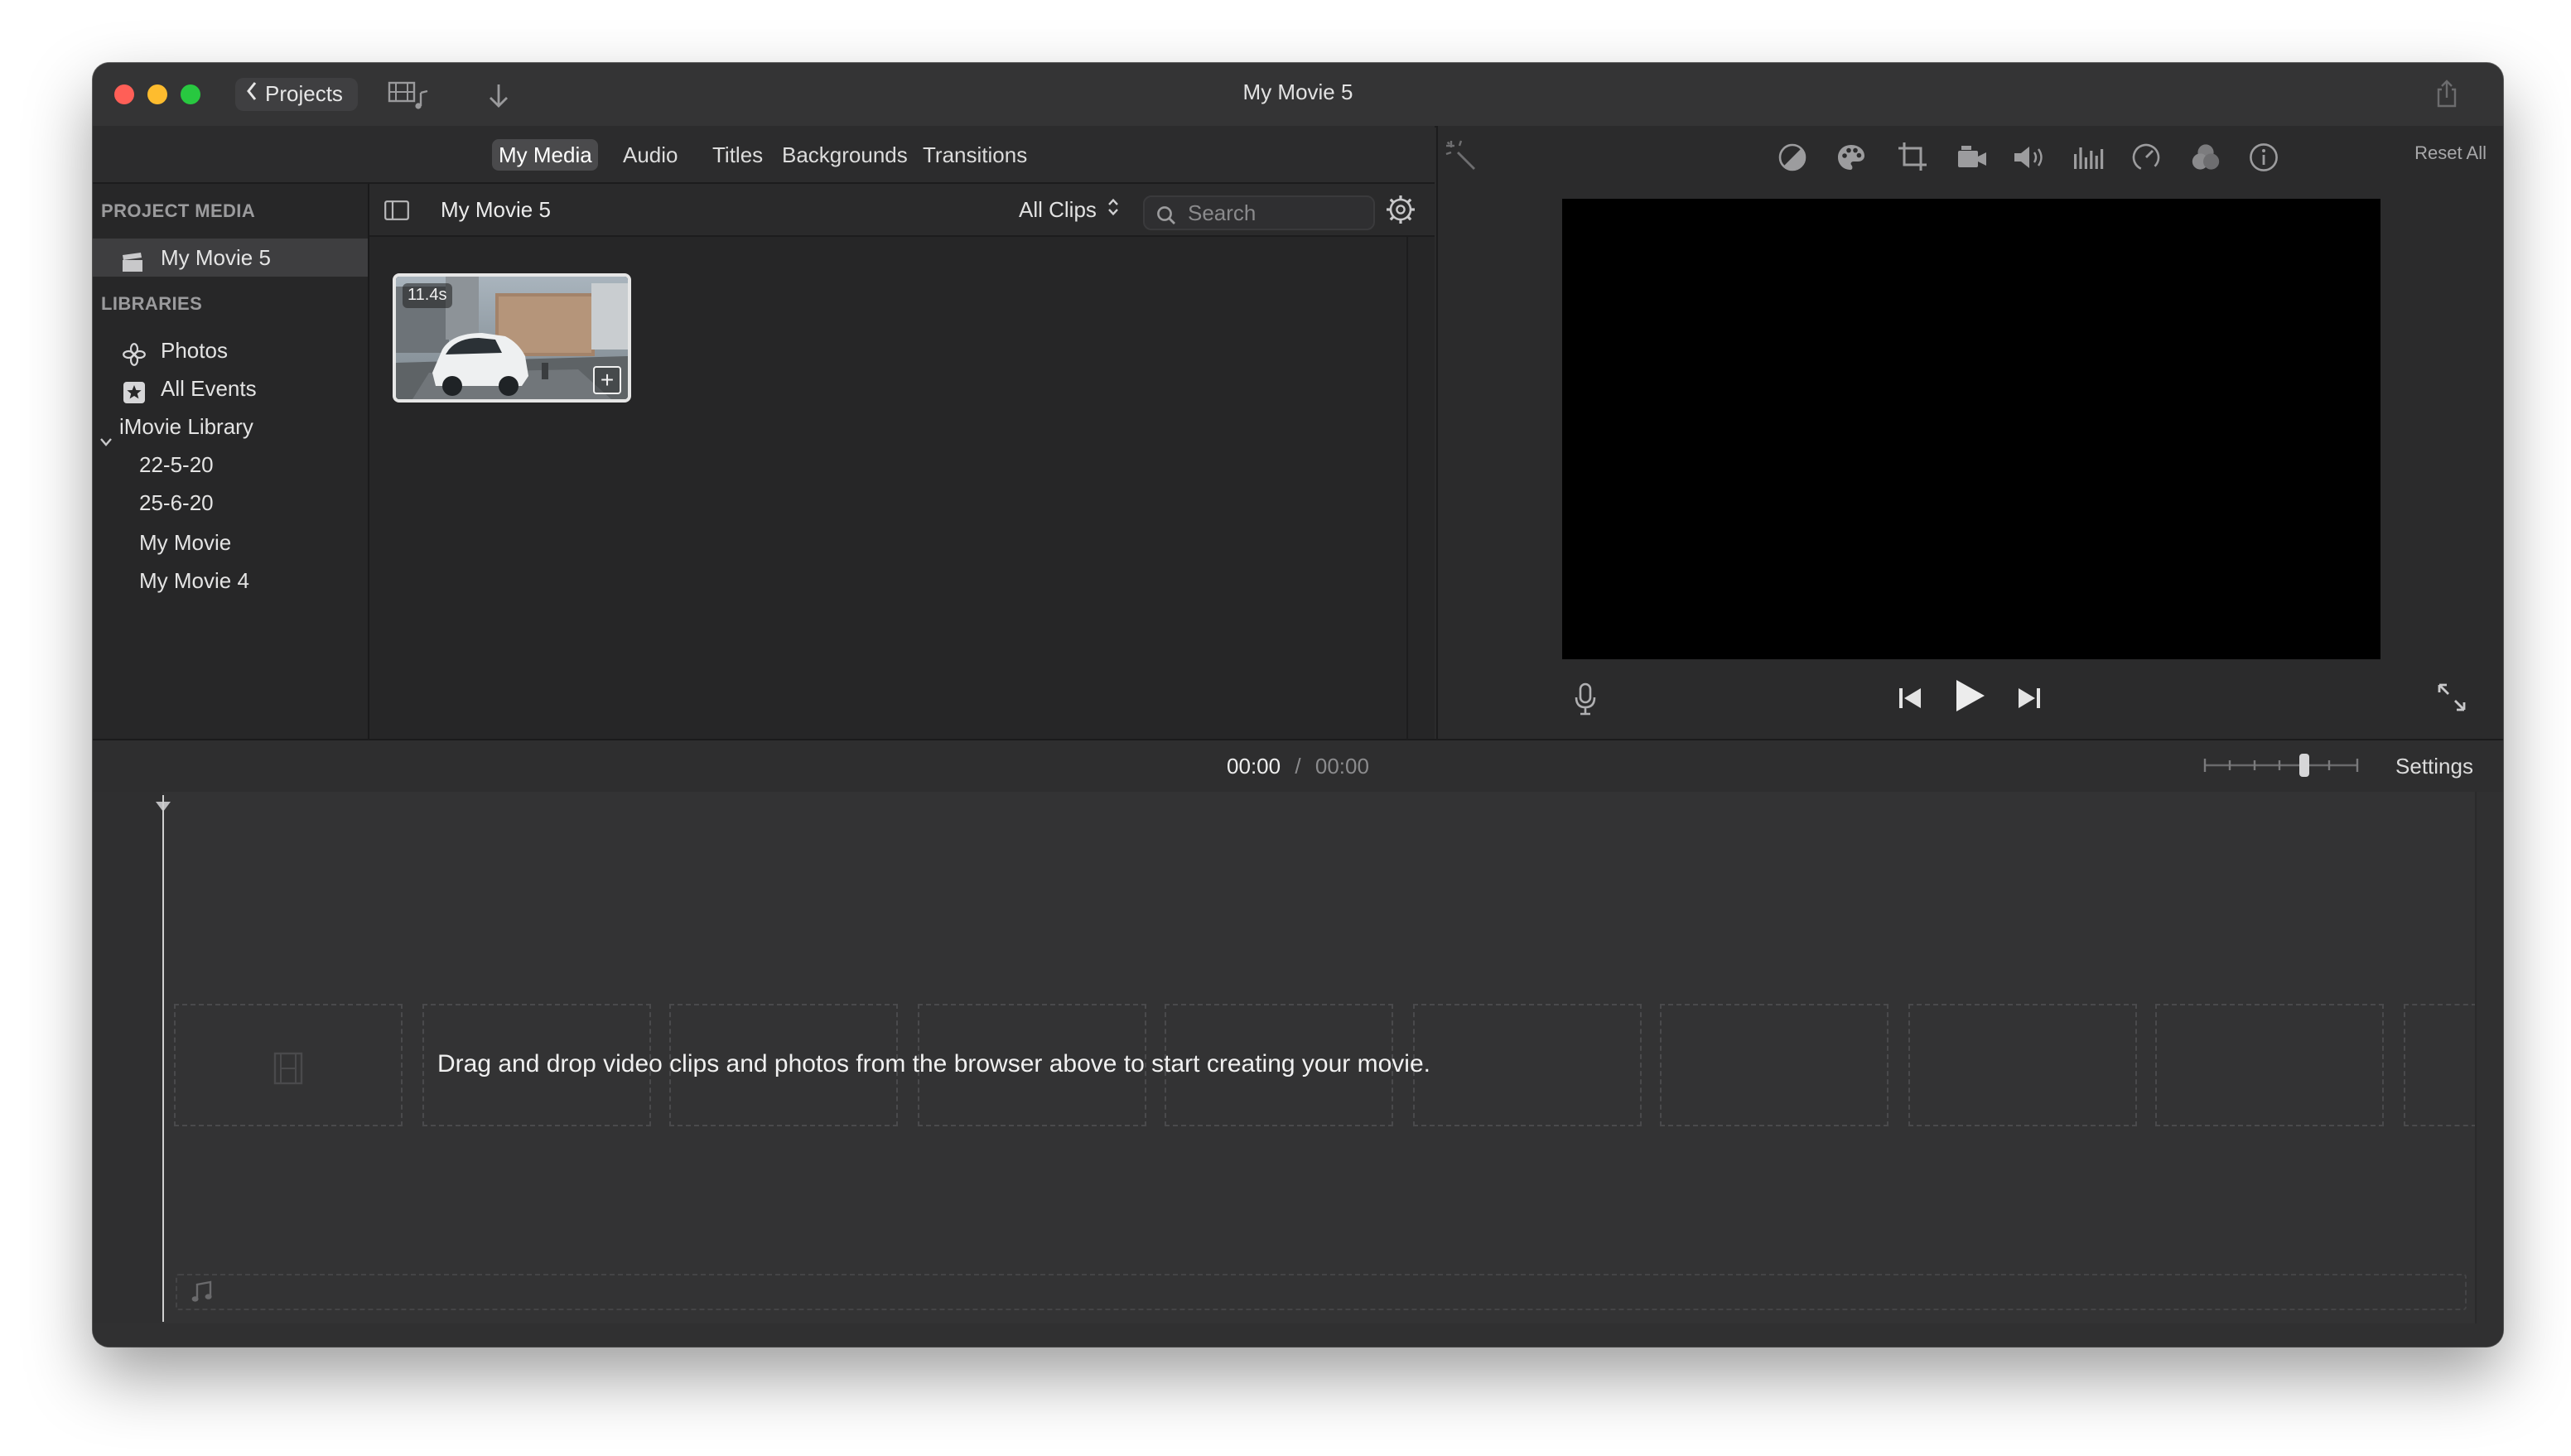  I want to click on browser-header: My Movie 5 All Clips Search, so click(902, 210).